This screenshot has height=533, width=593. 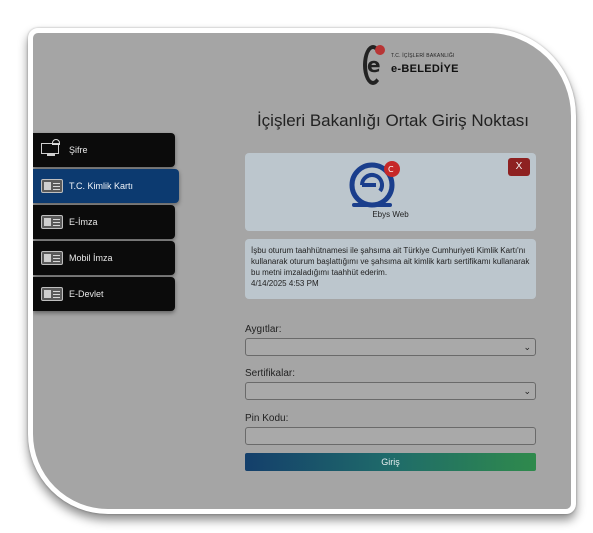 What do you see at coordinates (380, 50) in the screenshot?
I see `flag-icon` at bounding box center [380, 50].